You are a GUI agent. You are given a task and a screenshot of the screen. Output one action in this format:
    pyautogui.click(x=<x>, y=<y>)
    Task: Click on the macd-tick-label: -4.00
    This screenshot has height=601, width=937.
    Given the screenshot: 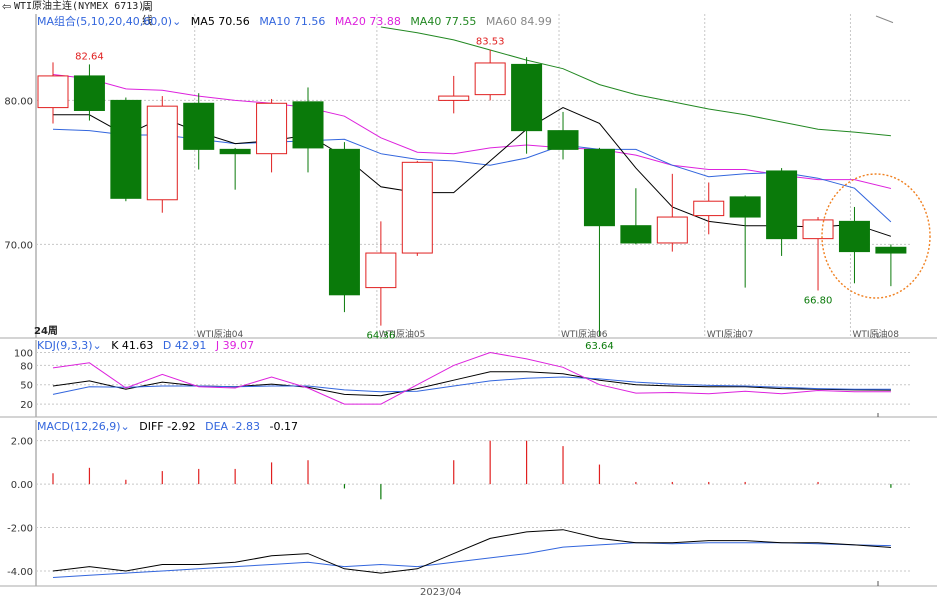 What is the action you would take?
    pyautogui.click(x=20, y=572)
    